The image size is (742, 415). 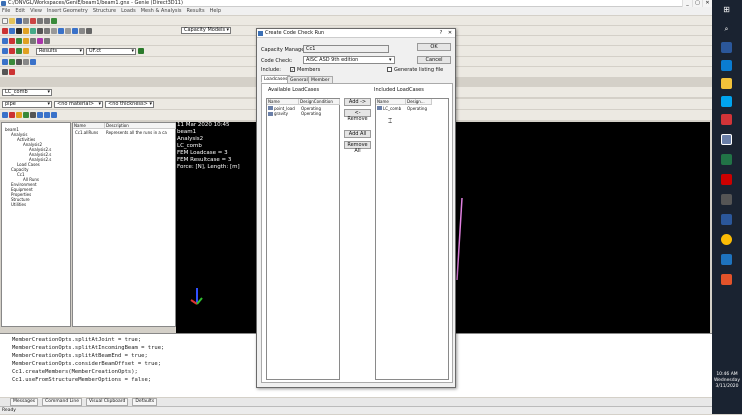 I want to click on zoom-icon, so click(x=12, y=72).